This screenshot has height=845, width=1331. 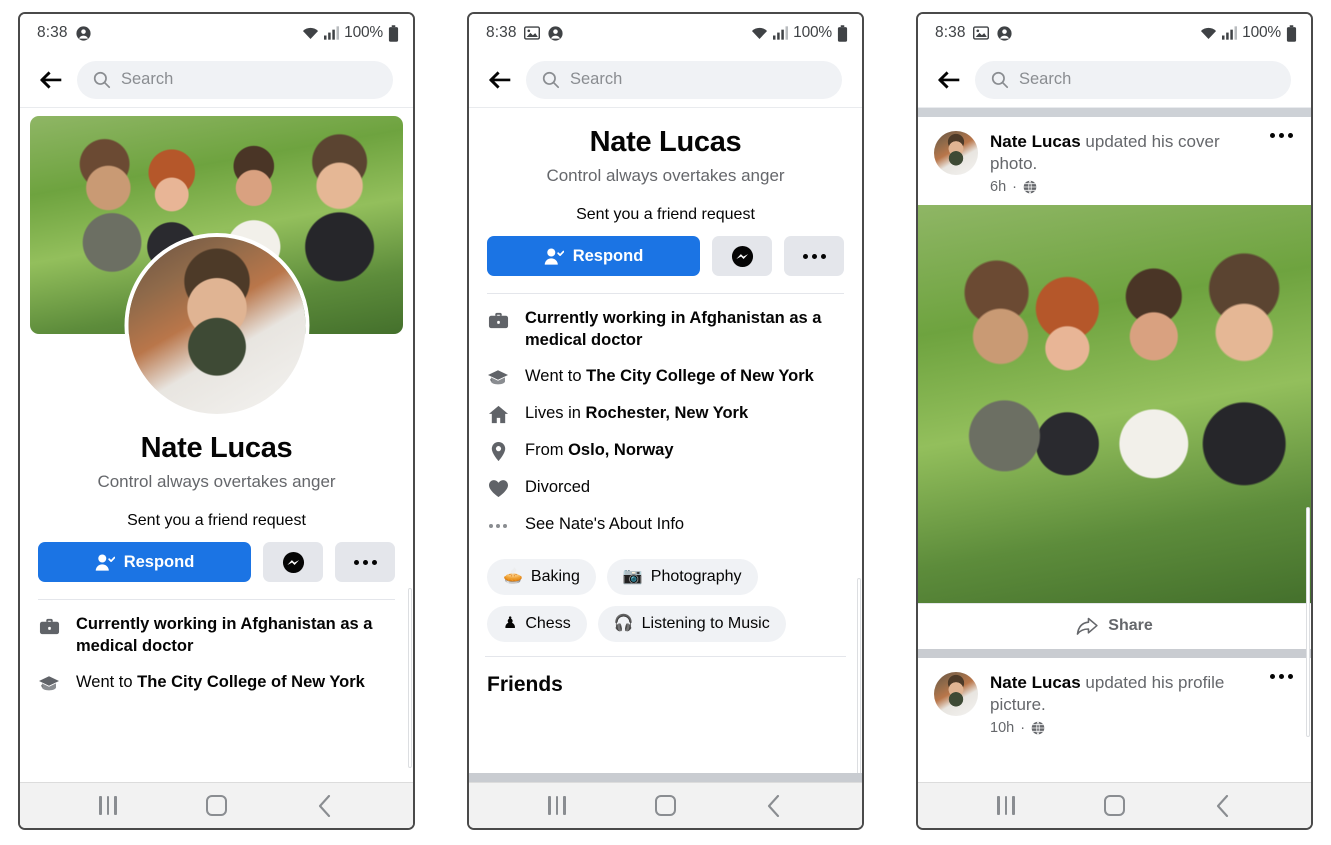 What do you see at coordinates (1004, 33) in the screenshot?
I see `account-circle-icon` at bounding box center [1004, 33].